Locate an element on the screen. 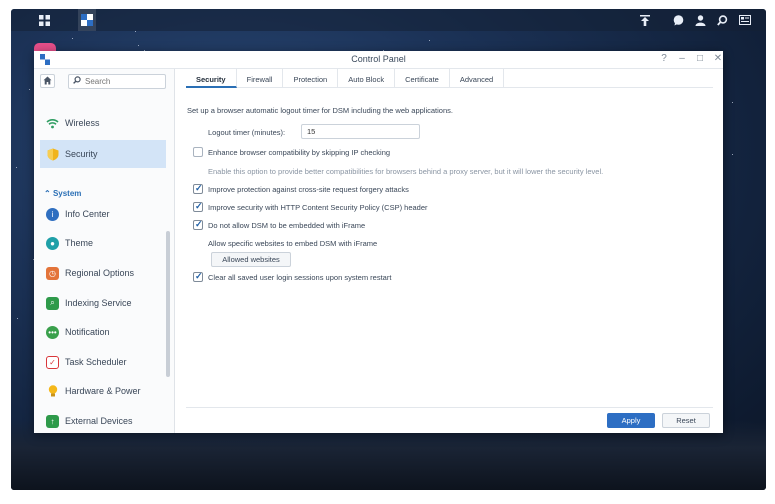 This screenshot has width=775, height=504. sidebar-item-label: Hardware & Power is located at coordinates (103, 391).